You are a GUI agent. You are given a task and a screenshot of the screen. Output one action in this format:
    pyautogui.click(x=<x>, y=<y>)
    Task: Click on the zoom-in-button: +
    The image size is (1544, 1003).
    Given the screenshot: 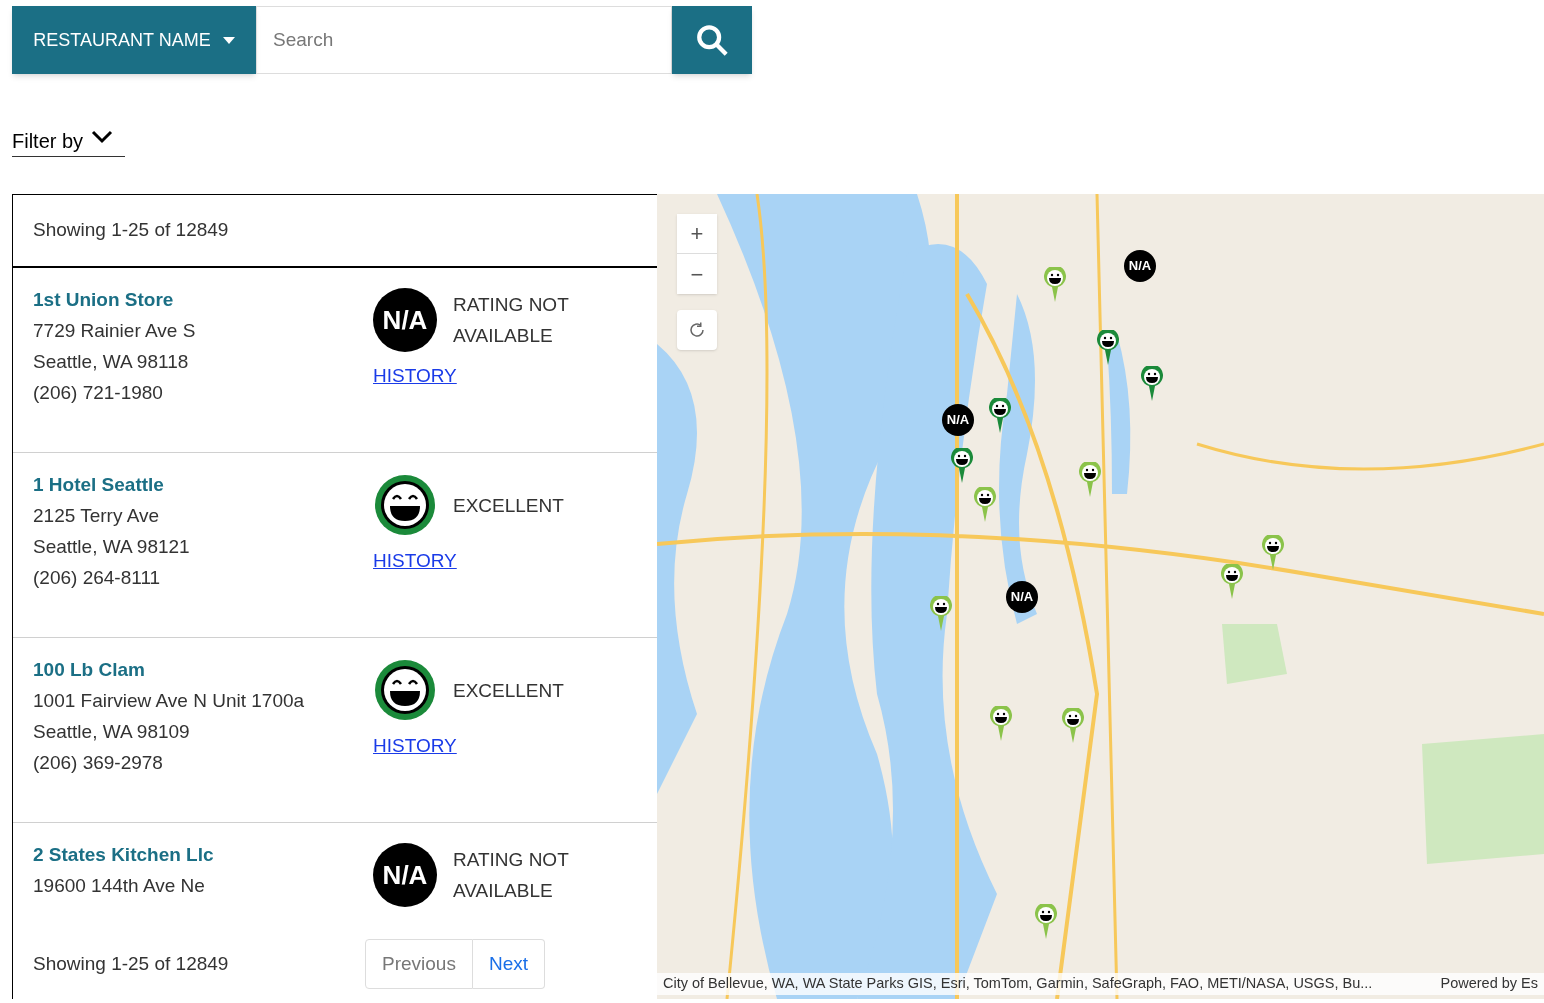 What is the action you would take?
    pyautogui.click(x=697, y=234)
    